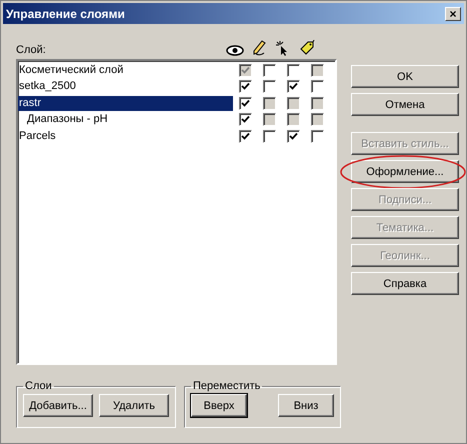  What do you see at coordinates (307, 48) in the screenshot?
I see `tag-icon` at bounding box center [307, 48].